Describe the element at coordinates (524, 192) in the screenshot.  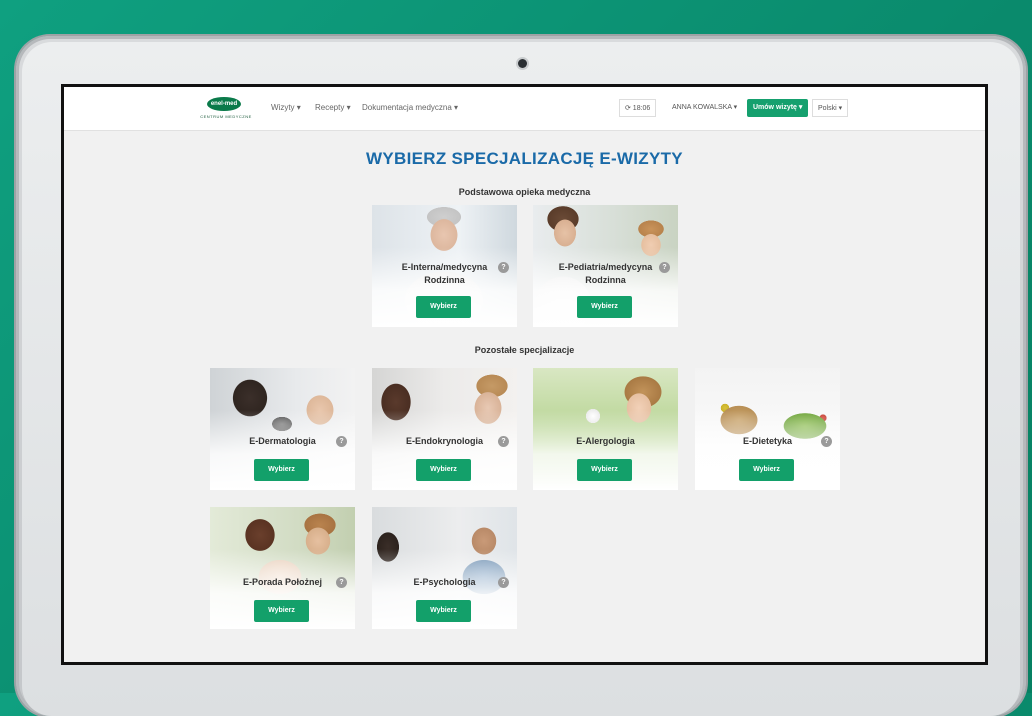
I see `section-title-primary-care: Podstawowa opieka medyczna` at that location.